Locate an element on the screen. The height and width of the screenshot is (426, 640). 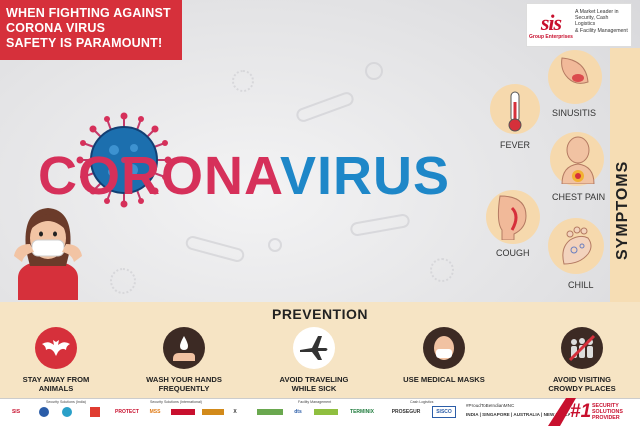
prevention-label-line: AVOID TRAVELING is located at coordinates (314, 379).